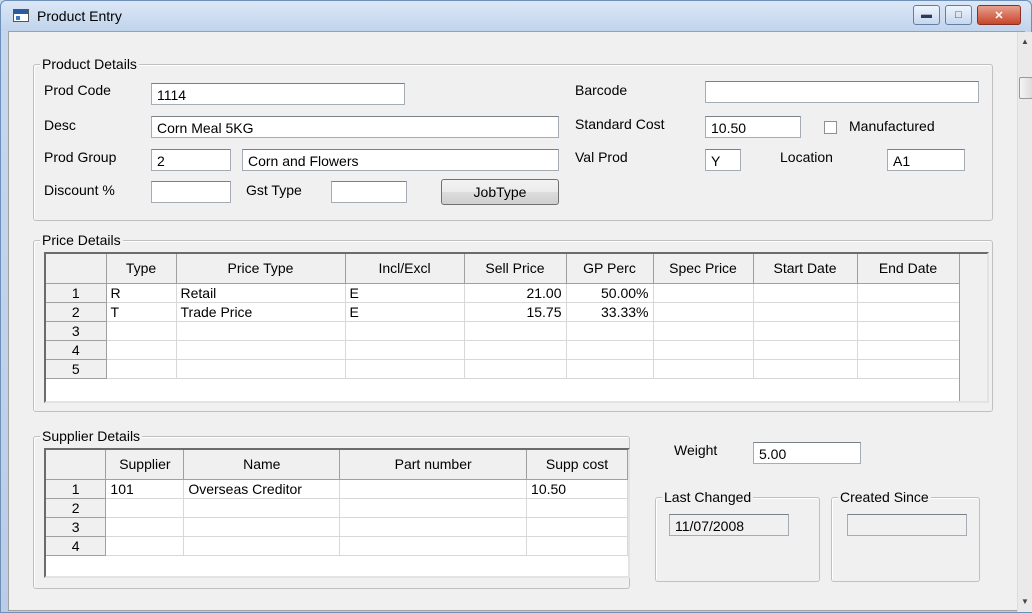  Describe the element at coordinates (703, 269) in the screenshot. I see `column-header-spec-price: Spec Price` at that location.